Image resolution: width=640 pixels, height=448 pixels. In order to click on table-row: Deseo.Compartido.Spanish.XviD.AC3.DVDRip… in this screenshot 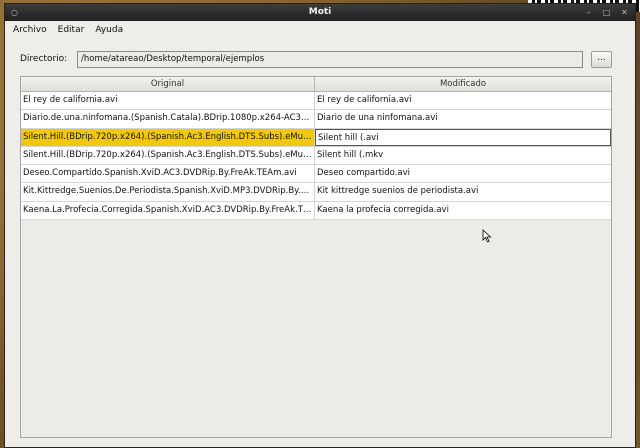, I will do `click(316, 174)`.